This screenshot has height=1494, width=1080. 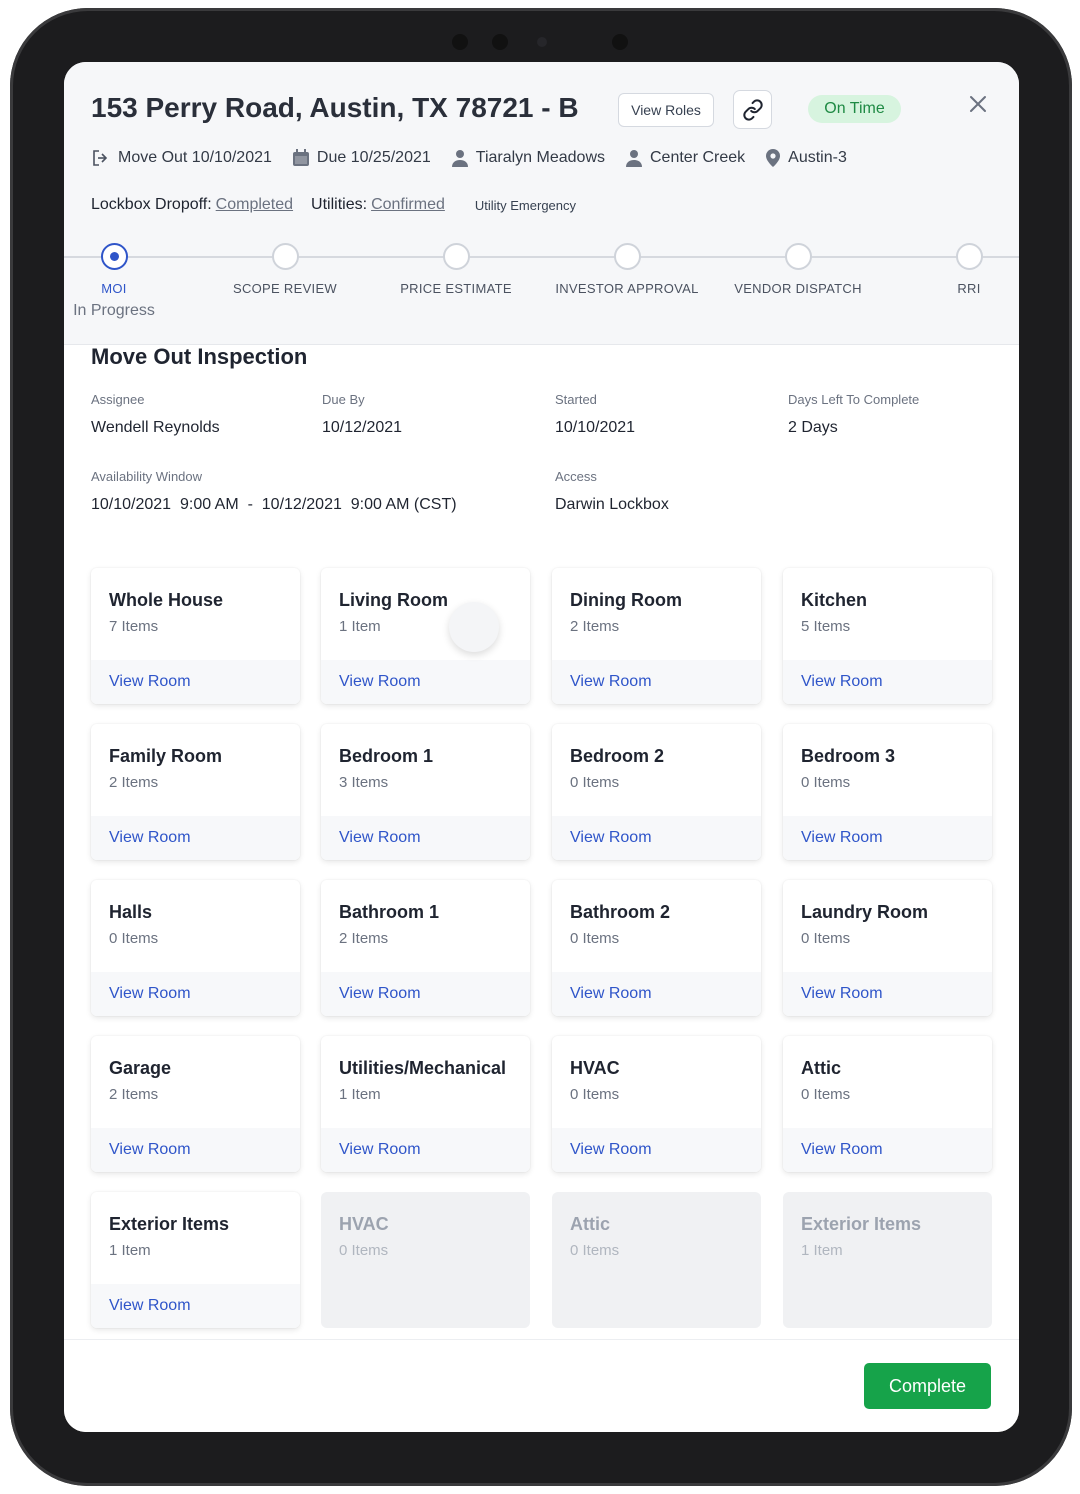 I want to click on step-label: INVESTOR APPROVAL, so click(x=627, y=288).